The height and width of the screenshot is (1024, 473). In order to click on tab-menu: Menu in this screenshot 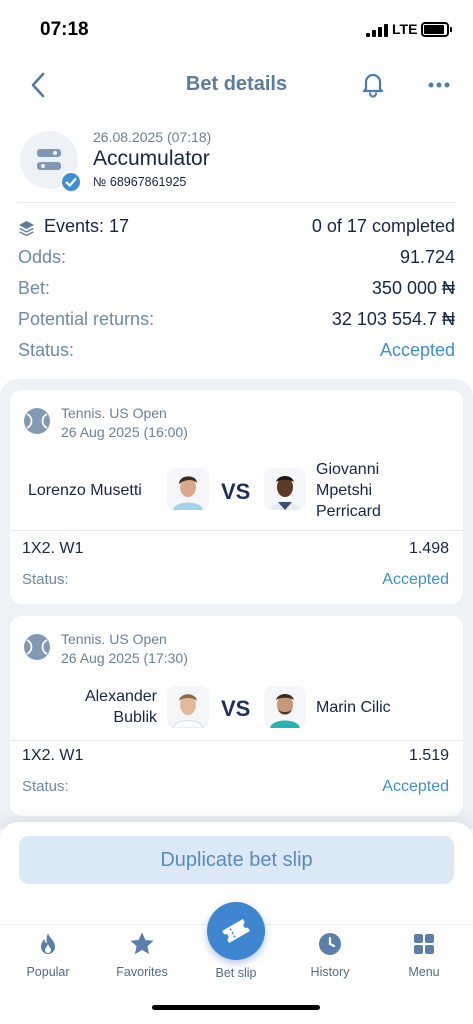, I will do `click(424, 954)`.